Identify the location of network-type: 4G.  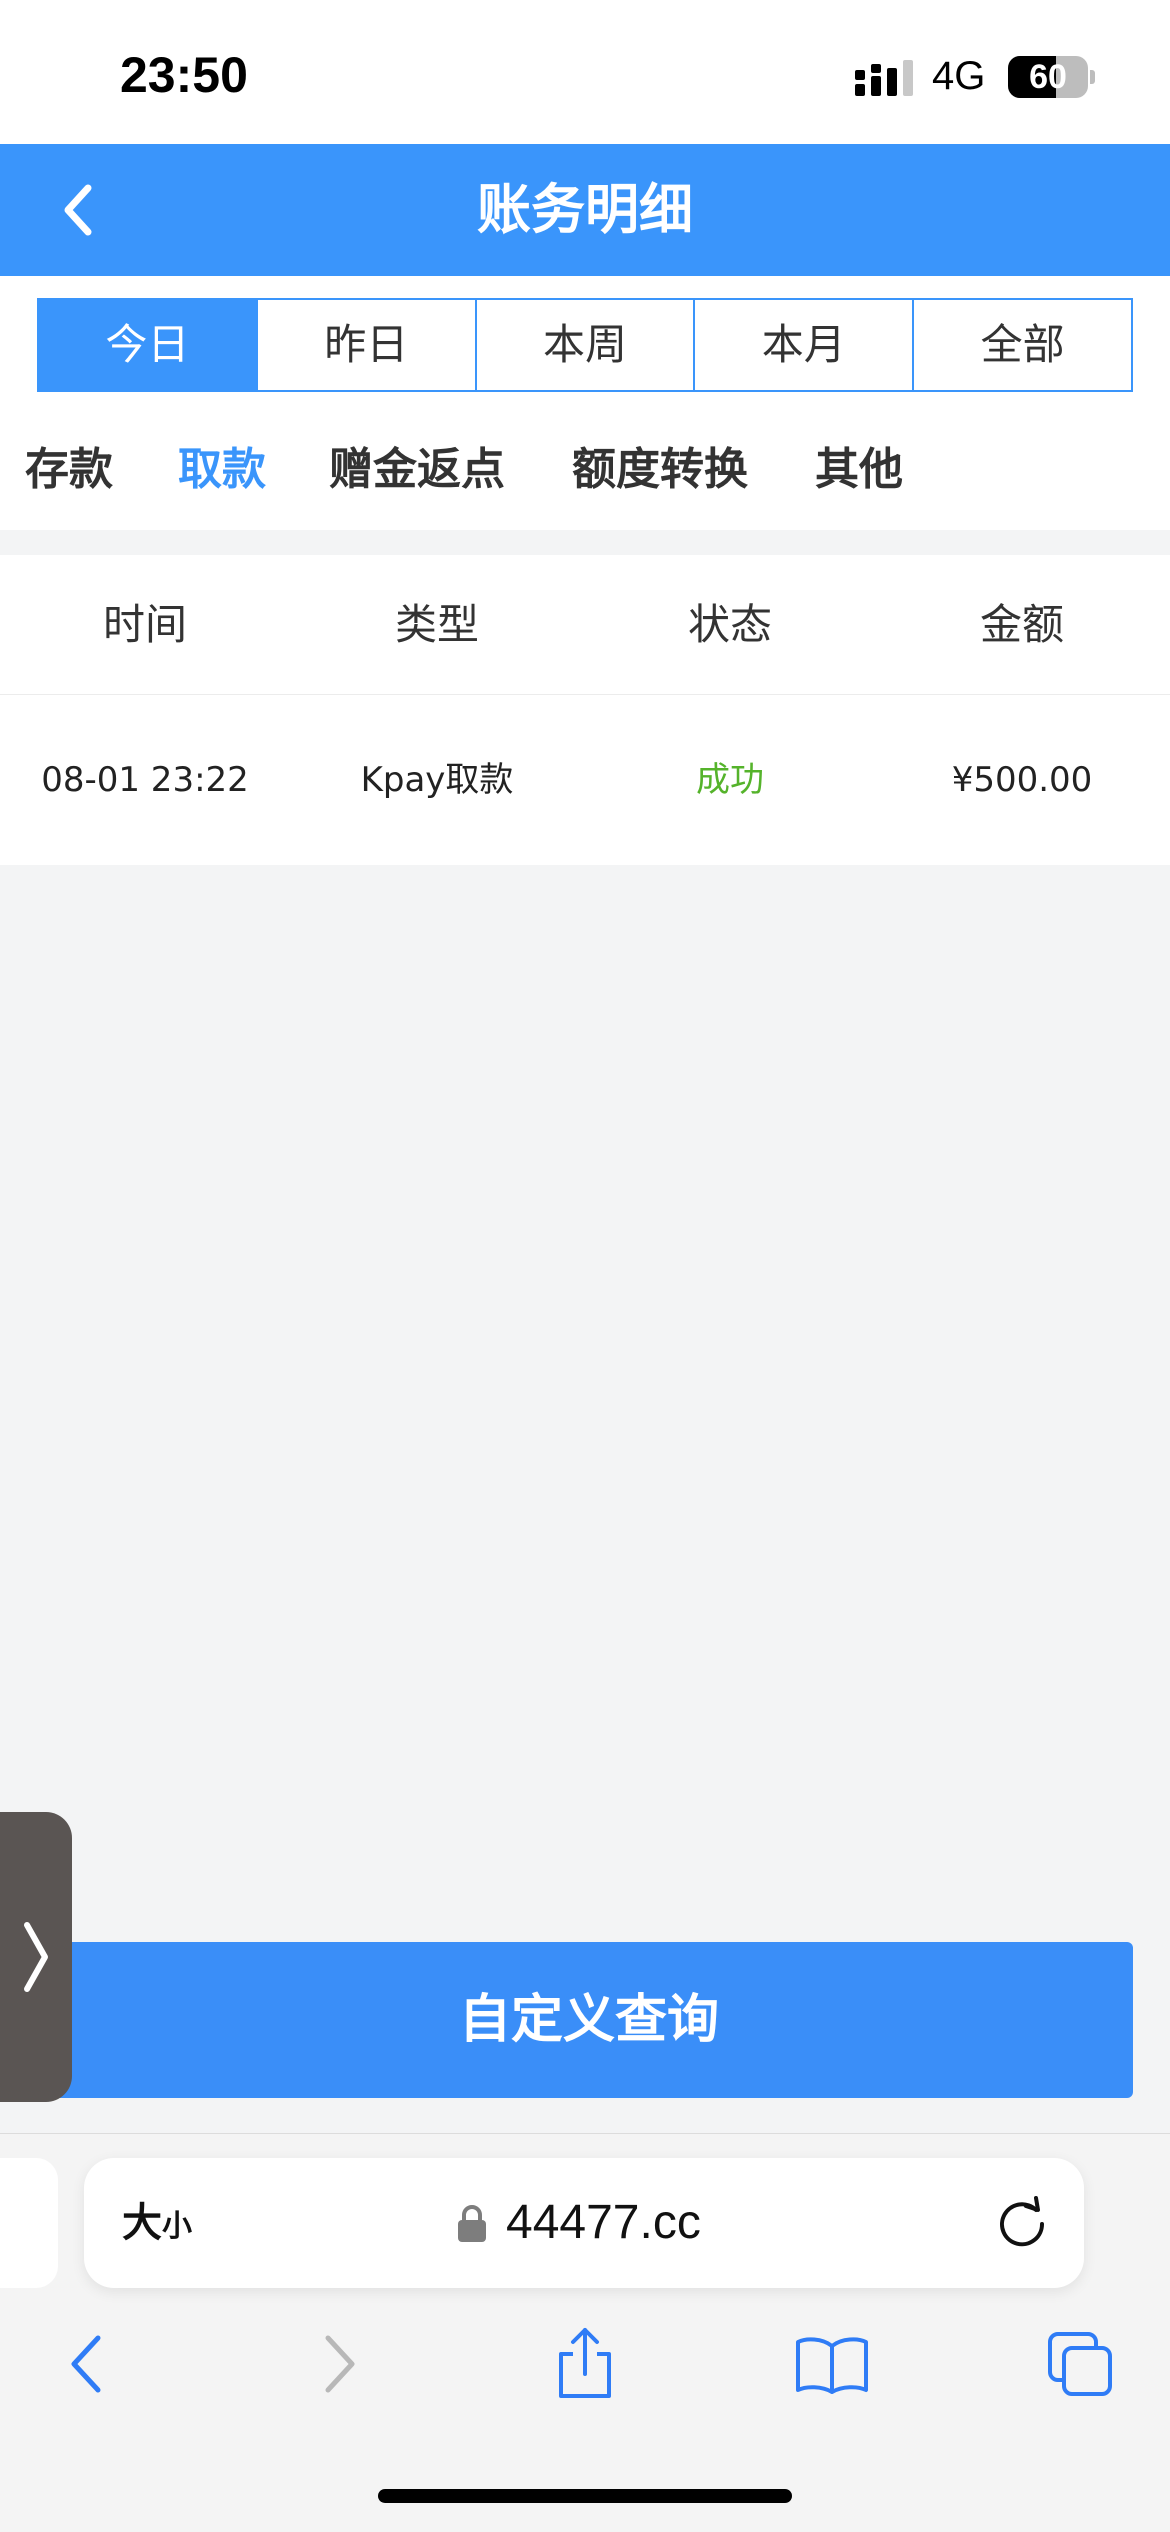
(959, 76).